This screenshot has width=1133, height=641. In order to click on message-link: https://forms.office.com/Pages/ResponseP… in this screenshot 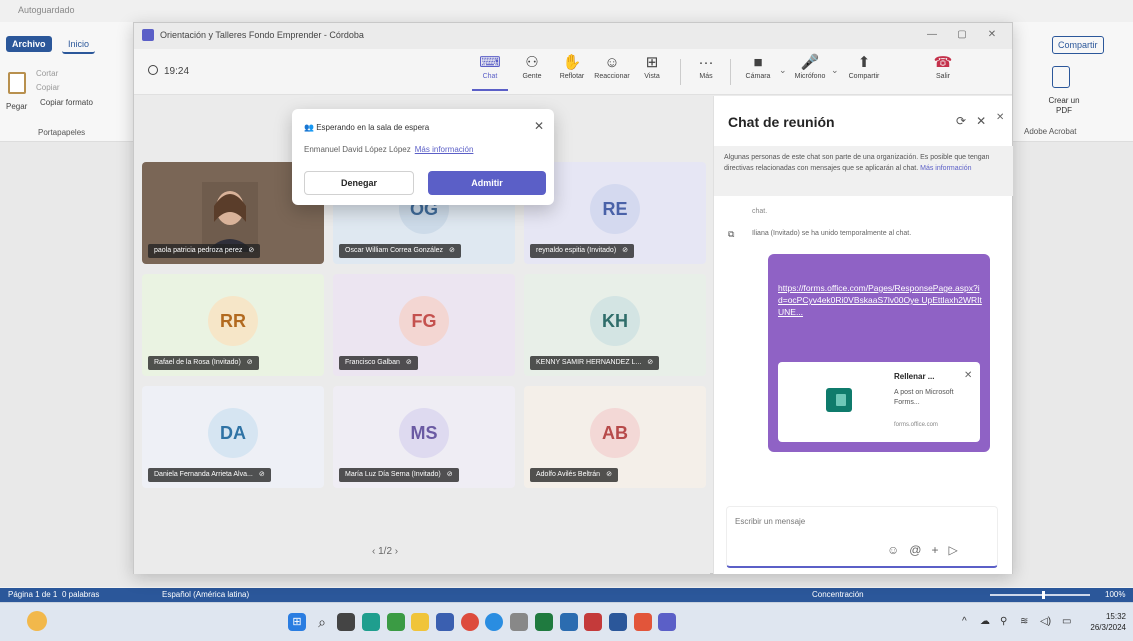, I will do `click(881, 300)`.